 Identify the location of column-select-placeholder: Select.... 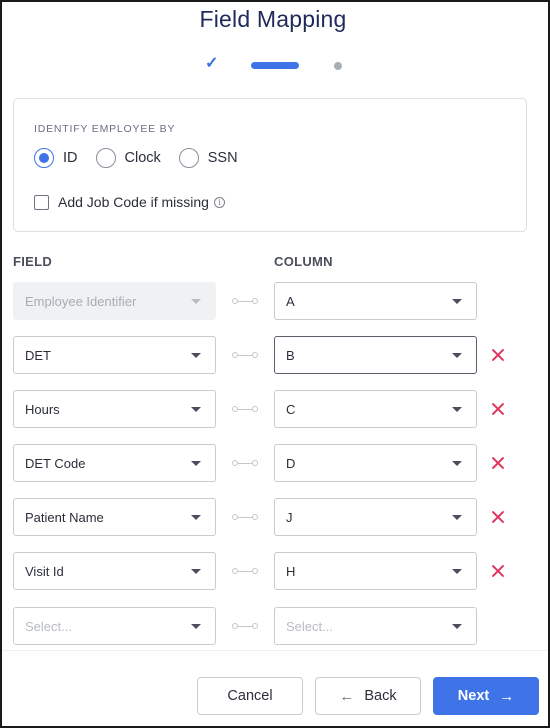
(309, 626).